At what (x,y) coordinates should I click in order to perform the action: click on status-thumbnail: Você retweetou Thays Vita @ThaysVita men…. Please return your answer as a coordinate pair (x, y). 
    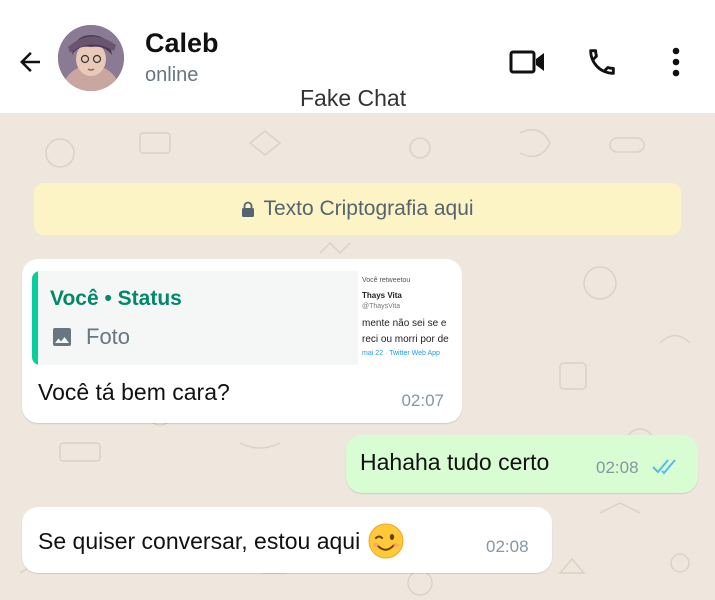
    Looking at the image, I should click on (405, 318).